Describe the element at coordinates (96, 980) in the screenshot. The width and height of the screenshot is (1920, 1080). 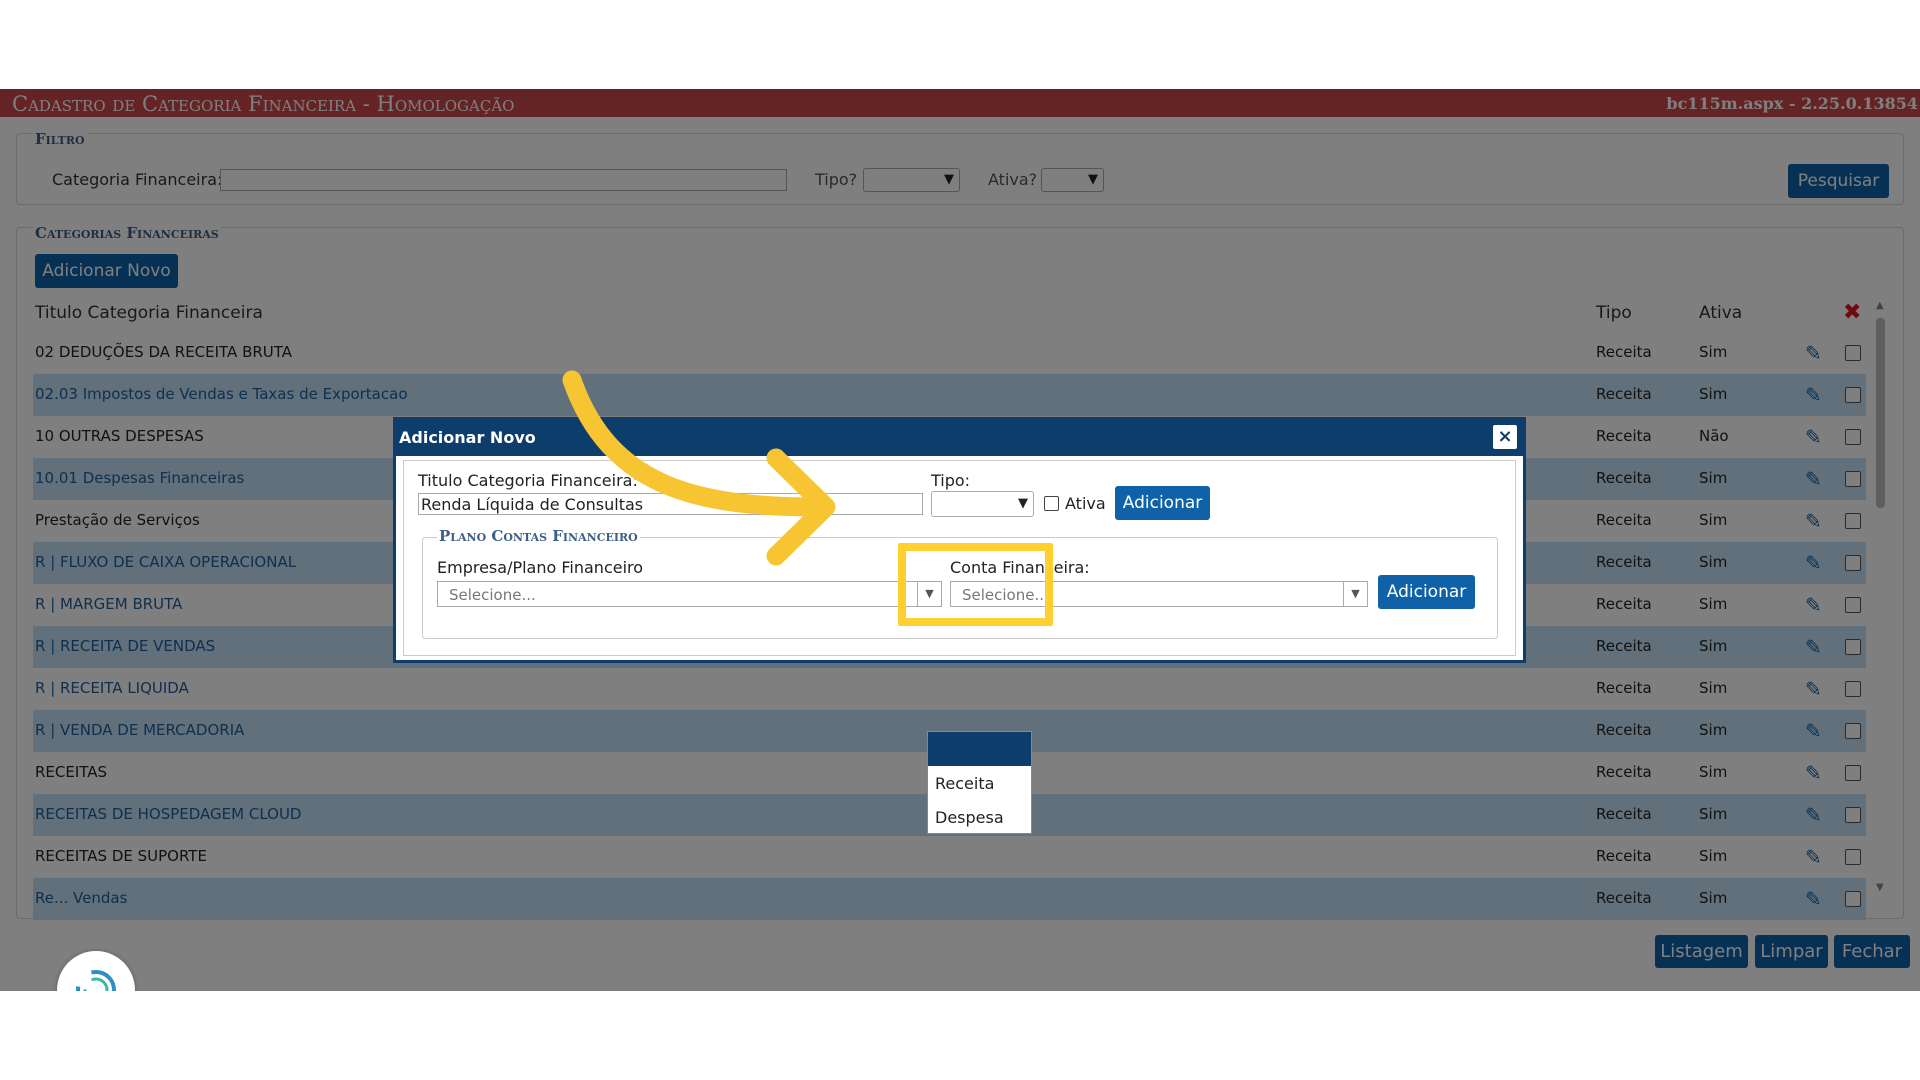
I see `chat-logo-icon` at that location.